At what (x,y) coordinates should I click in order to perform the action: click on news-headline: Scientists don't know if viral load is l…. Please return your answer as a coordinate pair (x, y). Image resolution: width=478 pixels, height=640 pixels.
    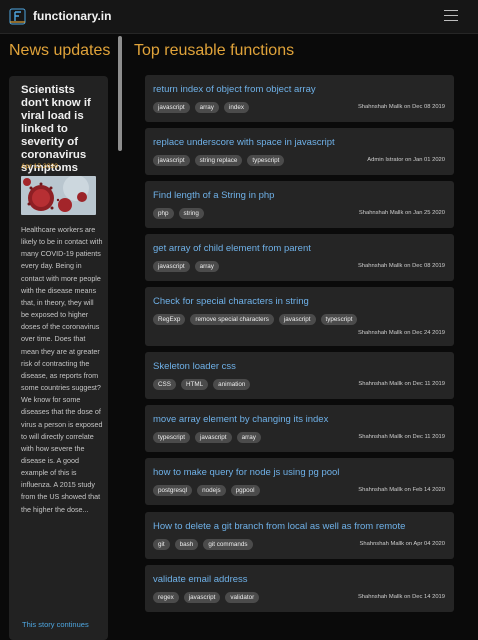
    Looking at the image, I should click on (62, 129).